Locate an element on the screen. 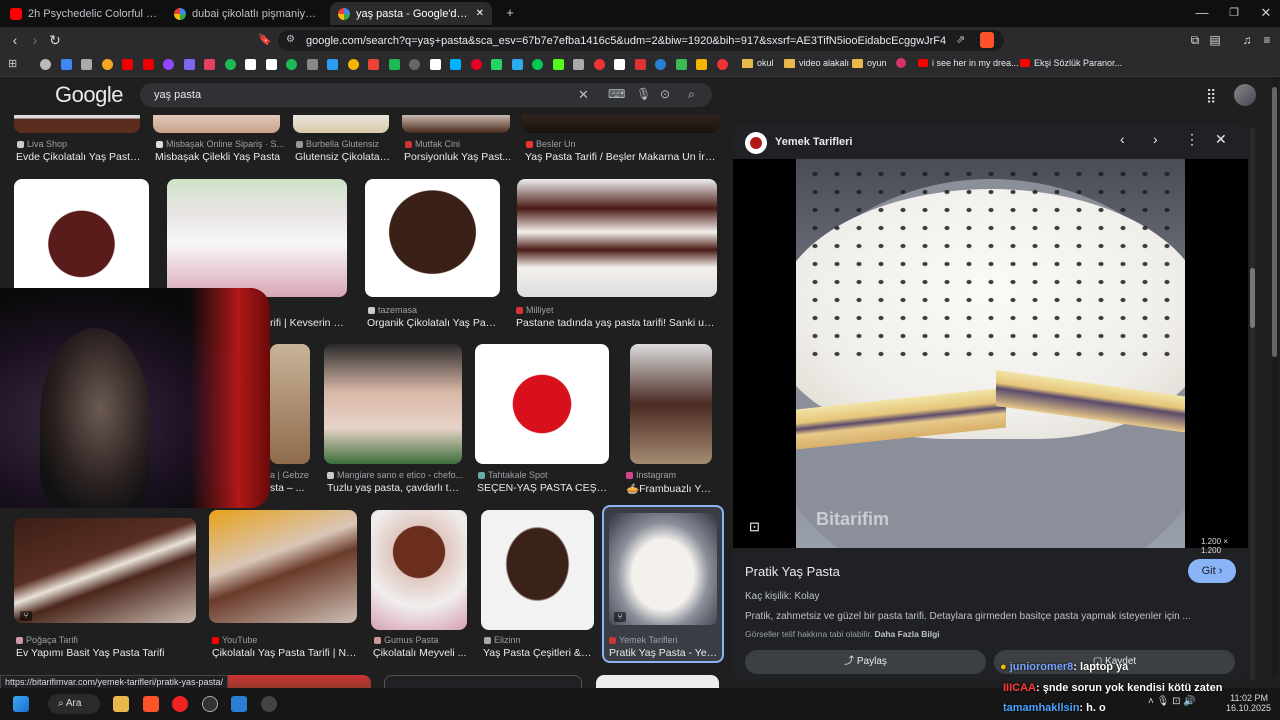  bookmark-icon: 🔖 is located at coordinates (265, 40).